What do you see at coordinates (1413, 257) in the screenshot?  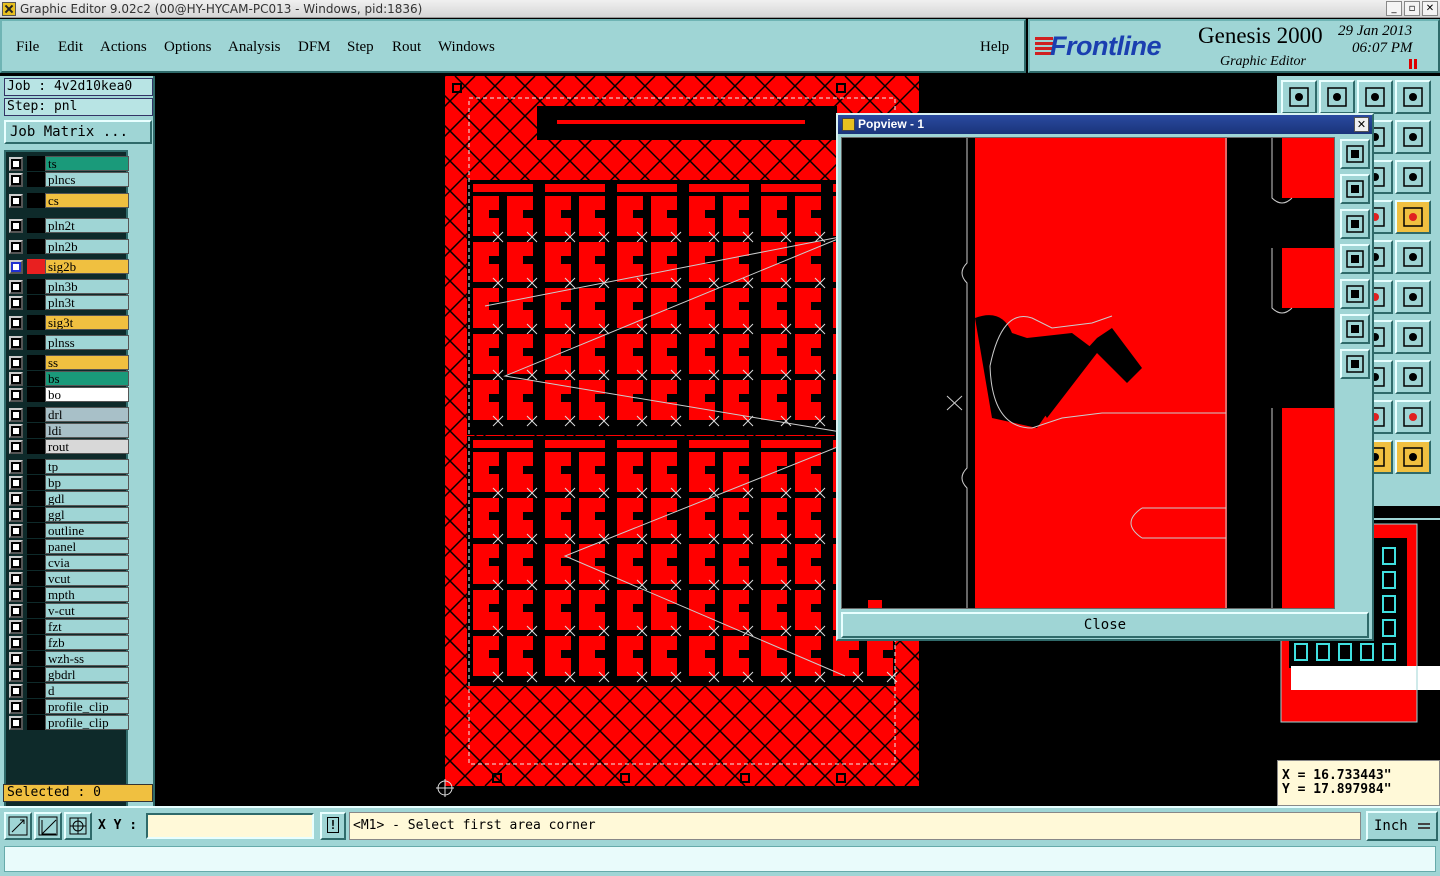 I see `circle-pad-button` at bounding box center [1413, 257].